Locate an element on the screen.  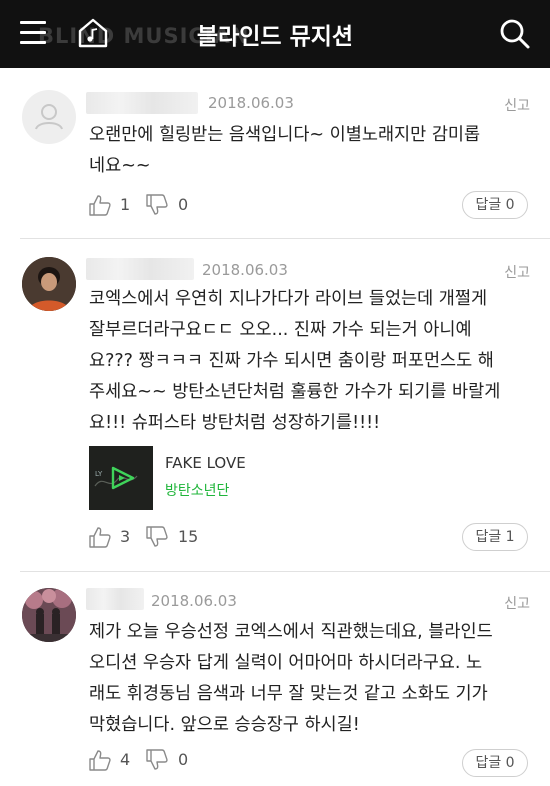
song-artist: 방탄소년단 is located at coordinates (197, 491).